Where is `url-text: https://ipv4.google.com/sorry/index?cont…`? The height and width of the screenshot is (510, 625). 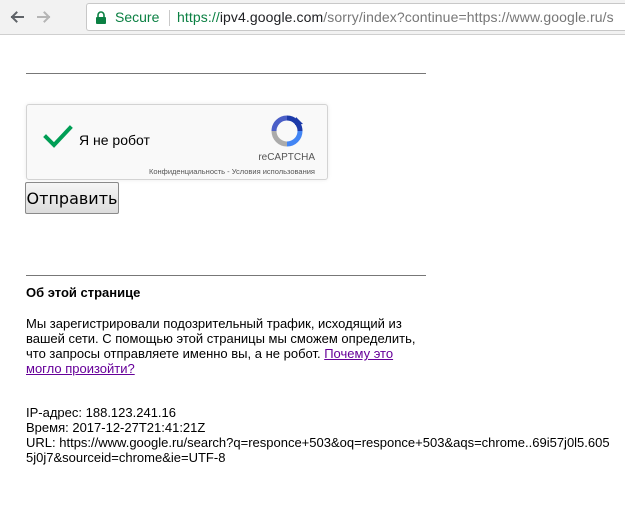
url-text: https://ipv4.google.com/sorry/index?cont… is located at coordinates (395, 17).